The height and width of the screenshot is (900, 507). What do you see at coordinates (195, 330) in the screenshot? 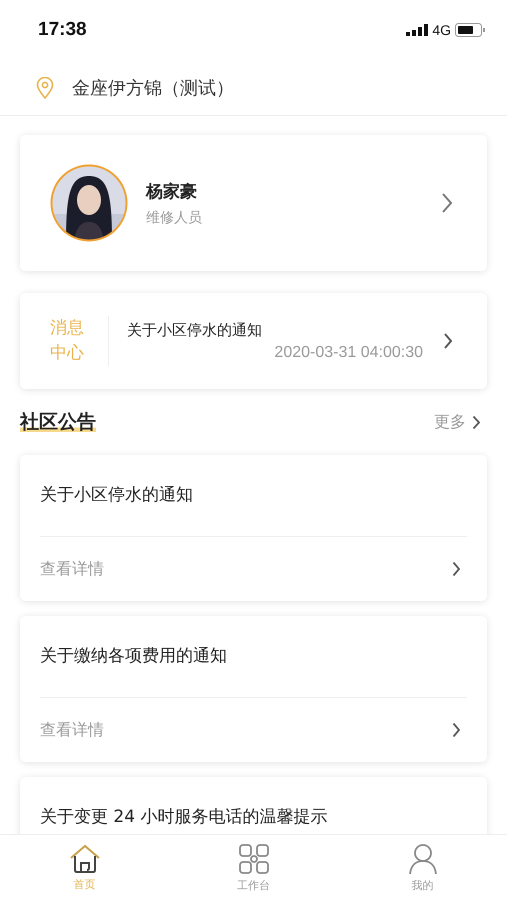
I see `message-title: 关于小区停水的通知` at bounding box center [195, 330].